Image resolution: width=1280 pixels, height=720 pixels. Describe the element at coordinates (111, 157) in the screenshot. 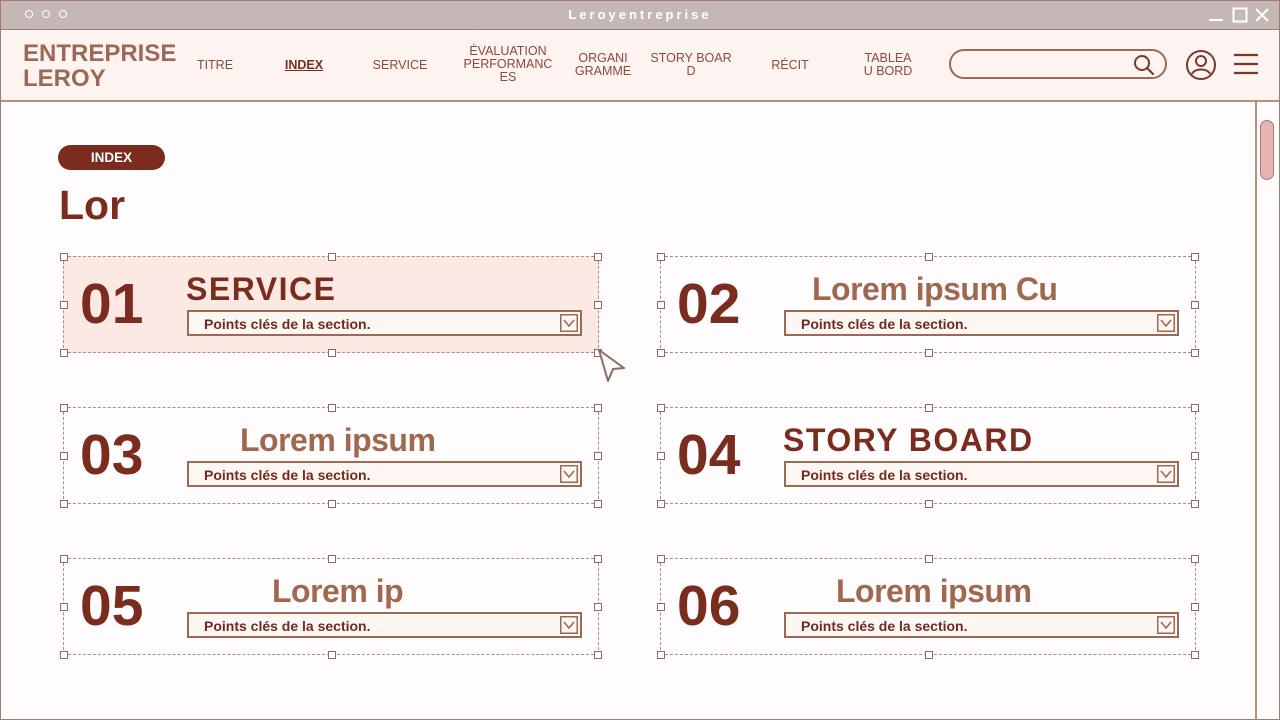

I see `section-badge: INDEX` at that location.